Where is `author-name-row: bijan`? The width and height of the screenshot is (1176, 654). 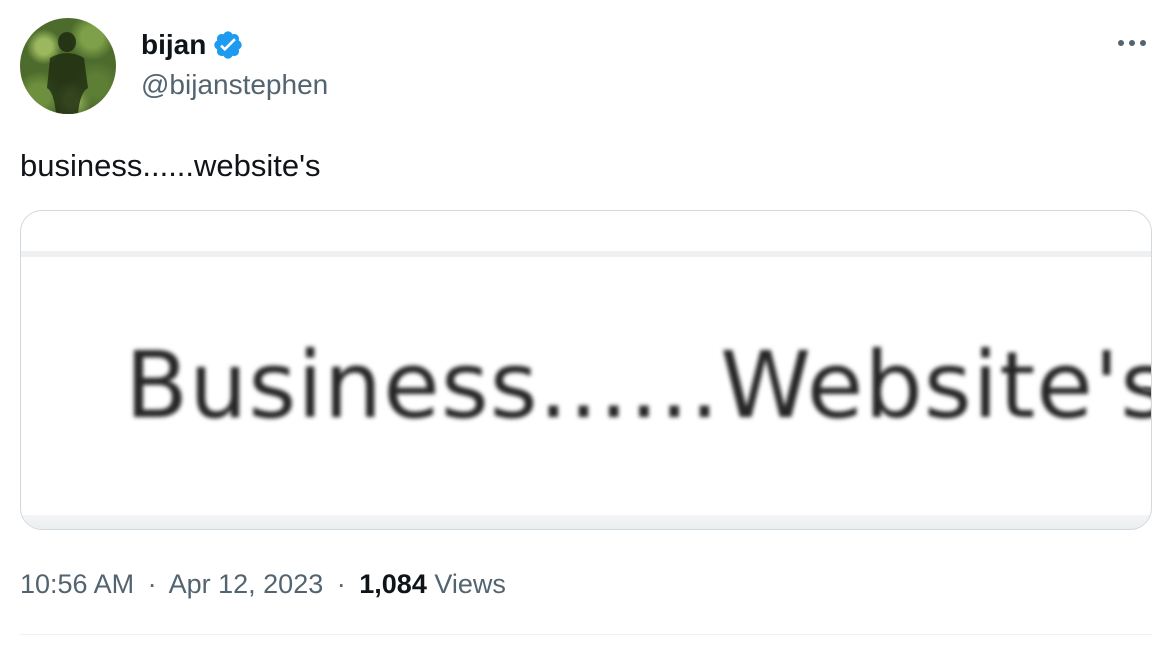
author-name-row: bijan is located at coordinates (192, 45).